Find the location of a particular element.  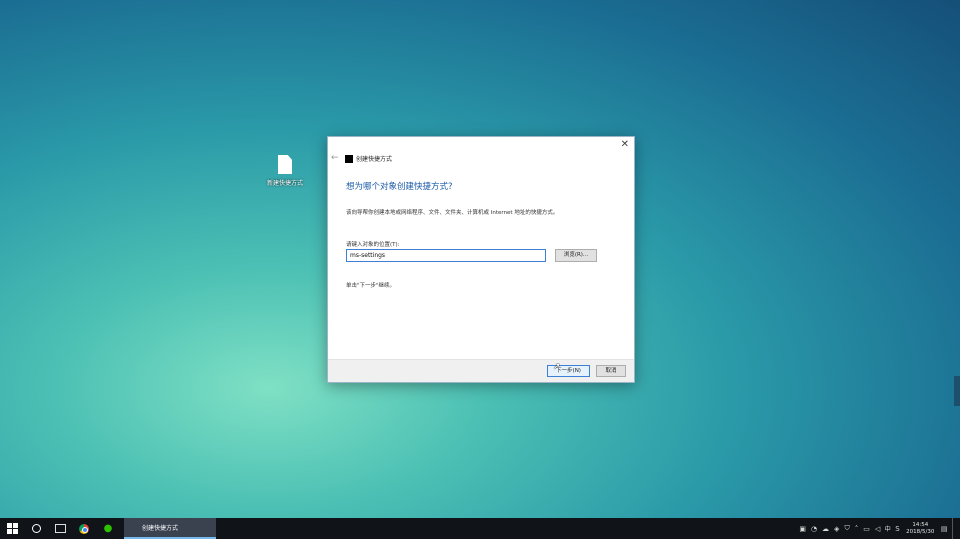

taskbar-task-create-shortcut: 创建快捷方式 is located at coordinates (170, 528).